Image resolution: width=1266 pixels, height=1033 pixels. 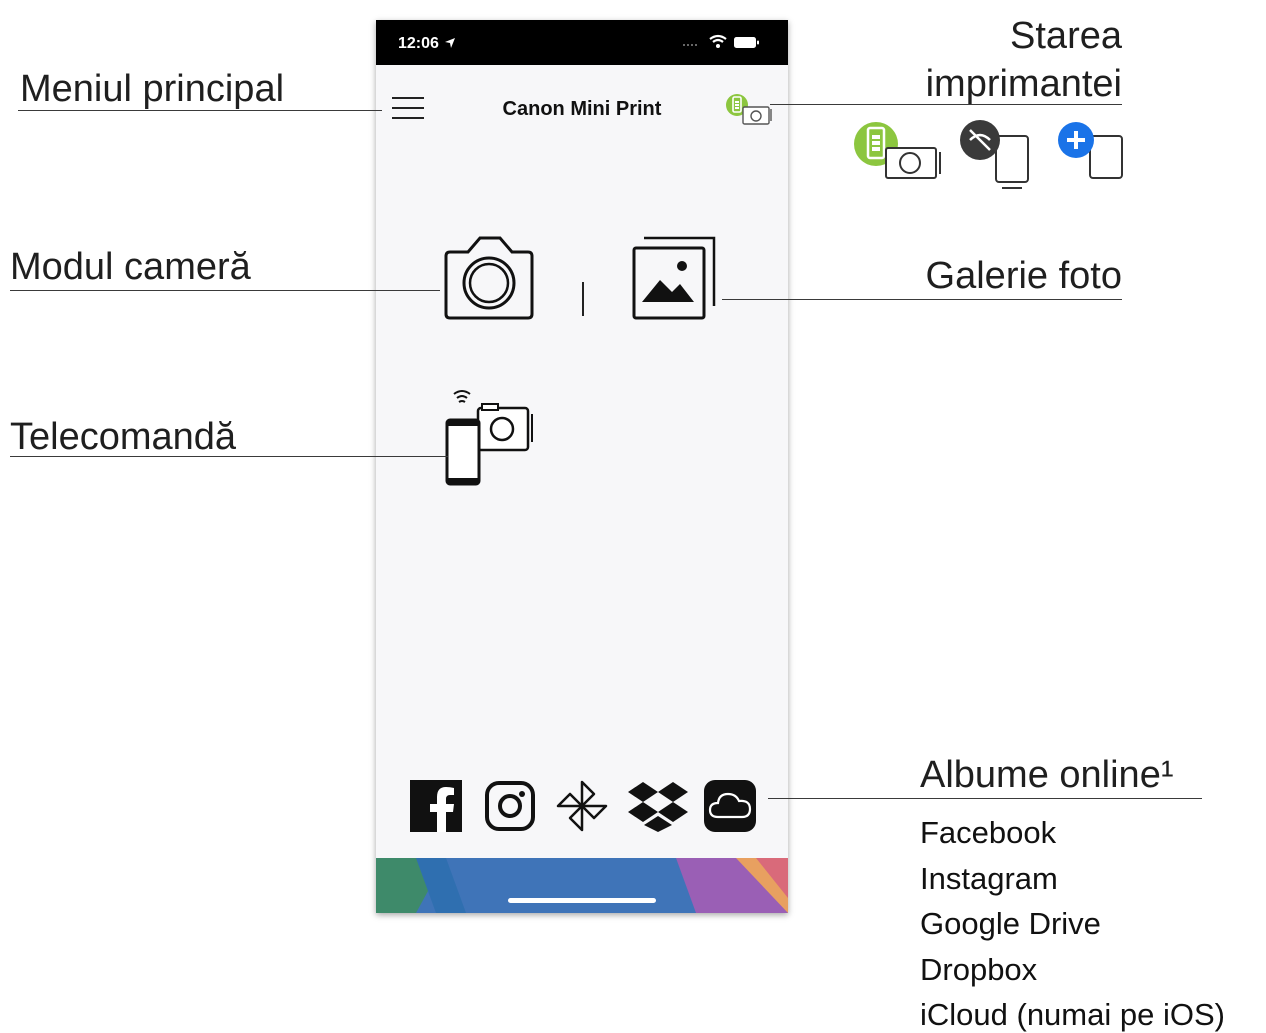 I want to click on status-bar: 12:06, so click(x=582, y=42).